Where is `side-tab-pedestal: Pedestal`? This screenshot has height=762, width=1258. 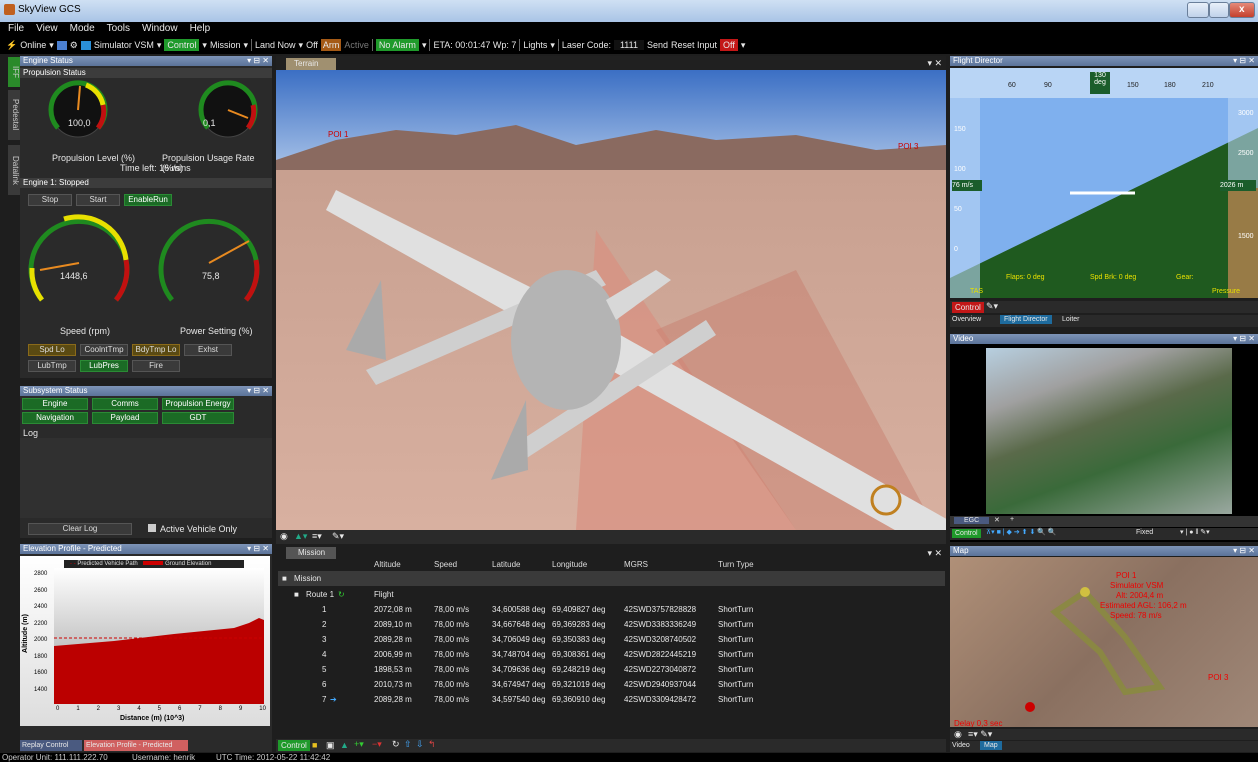
side-tab-pedestal: Pedestal is located at coordinates (14, 115).